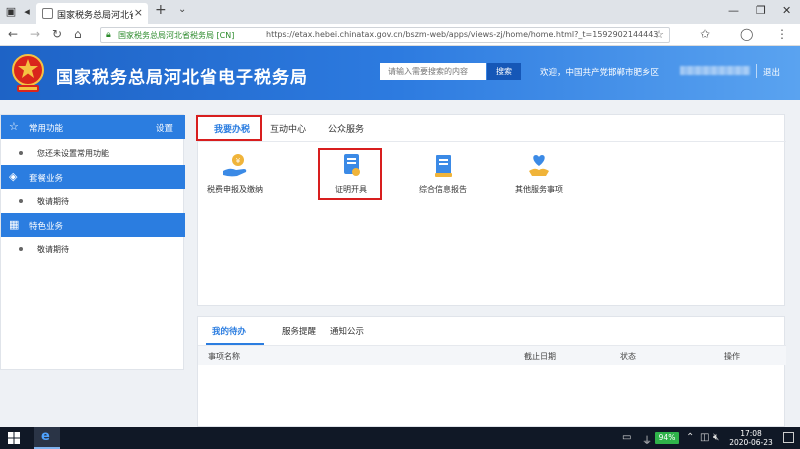 Image resolution: width=800 pixels, height=449 pixels. What do you see at coordinates (443, 166) in the screenshot?
I see `report-book-icon` at bounding box center [443, 166].